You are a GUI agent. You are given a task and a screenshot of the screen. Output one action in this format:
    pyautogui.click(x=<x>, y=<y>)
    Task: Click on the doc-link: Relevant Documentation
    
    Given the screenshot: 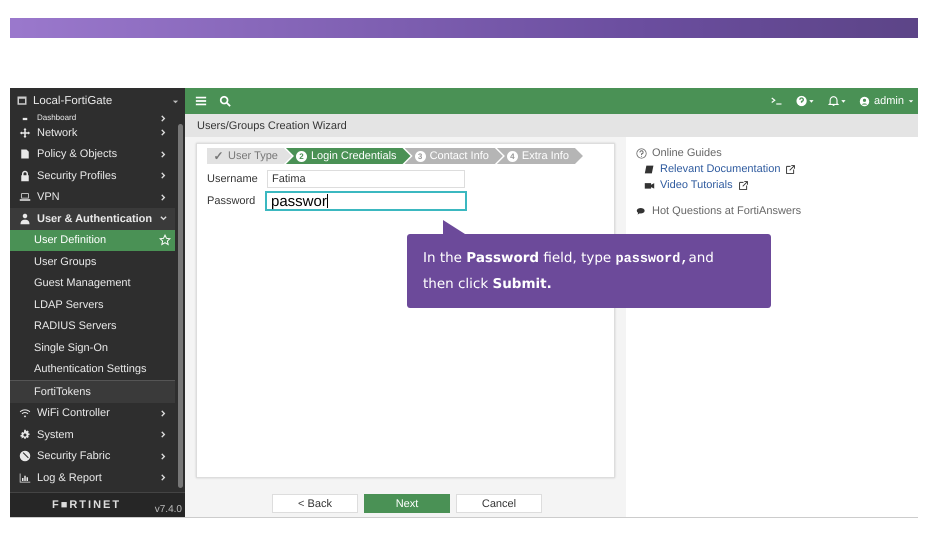 What is the action you would take?
    pyautogui.click(x=720, y=169)
    